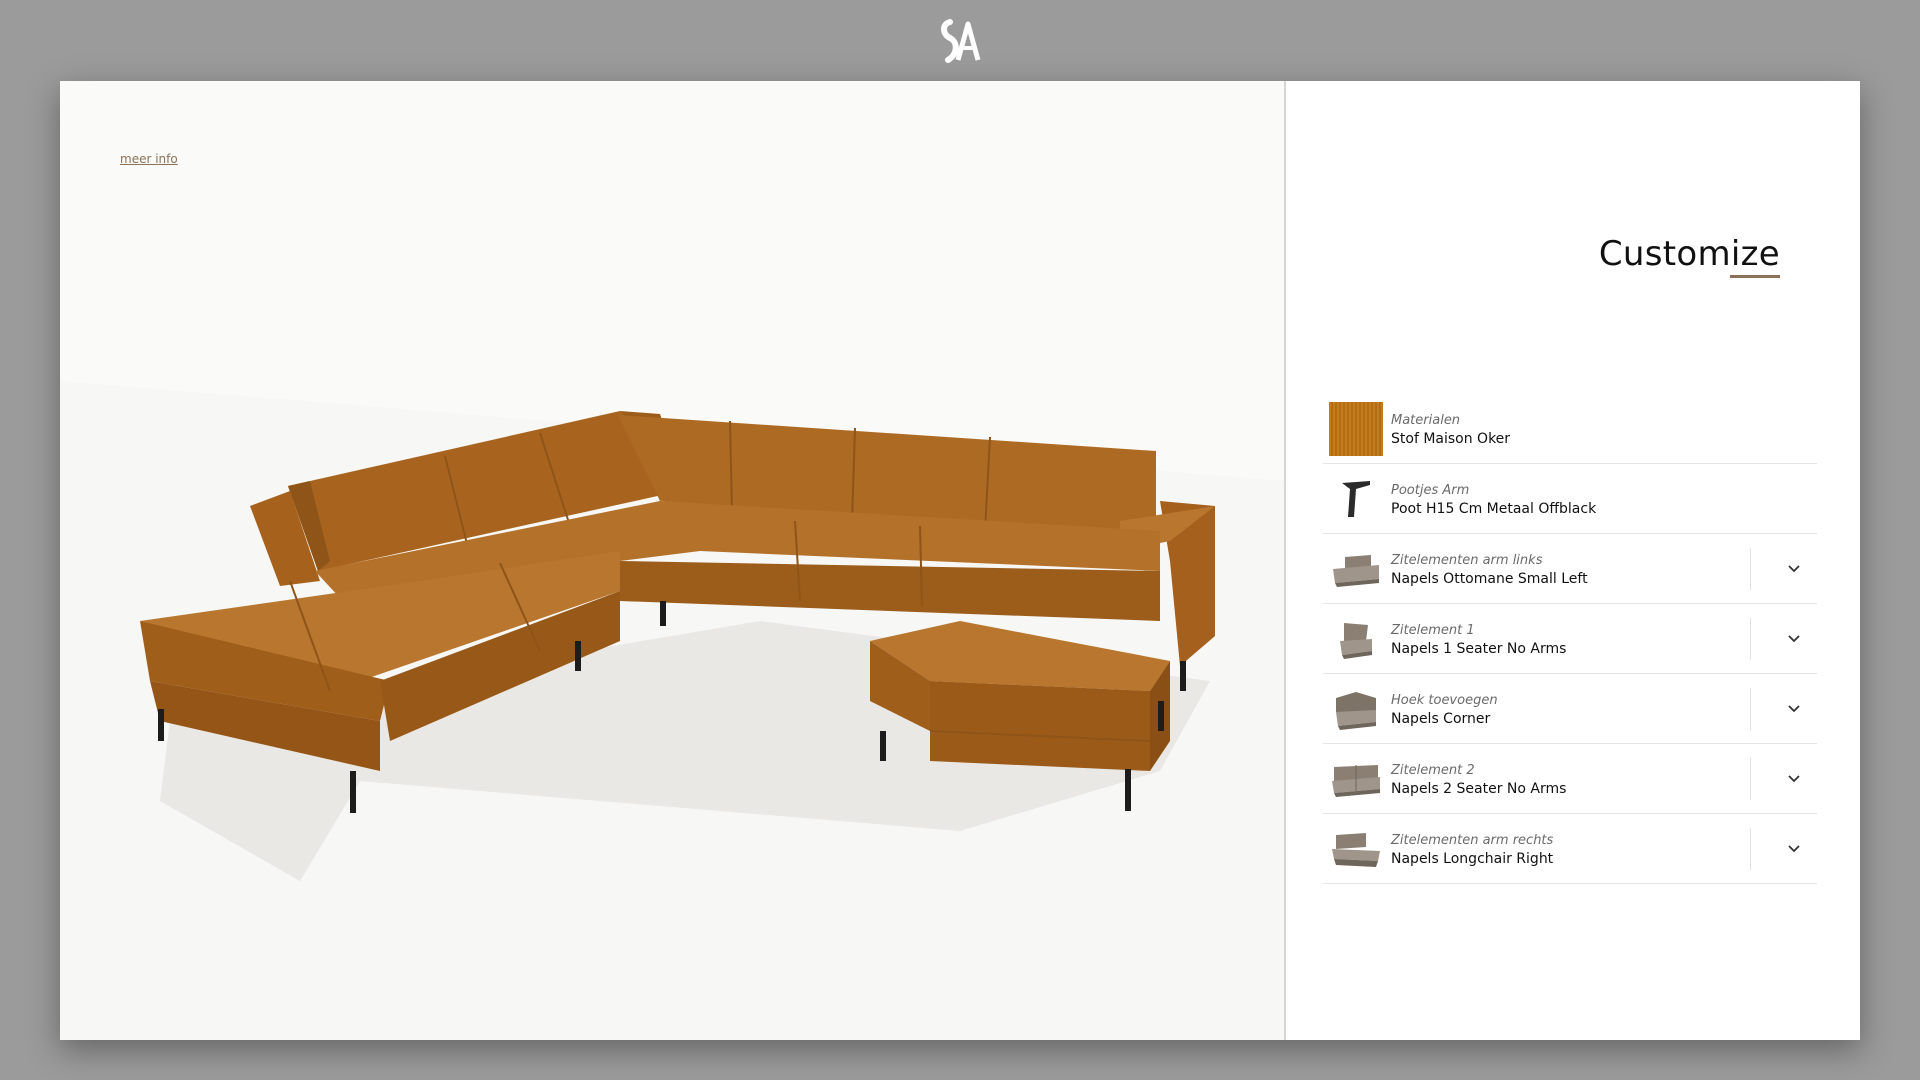 This screenshot has width=1920, height=1080. Describe the element at coordinates (1489, 579) in the screenshot. I see `option-value: Napels Ottomane Small Left` at that location.